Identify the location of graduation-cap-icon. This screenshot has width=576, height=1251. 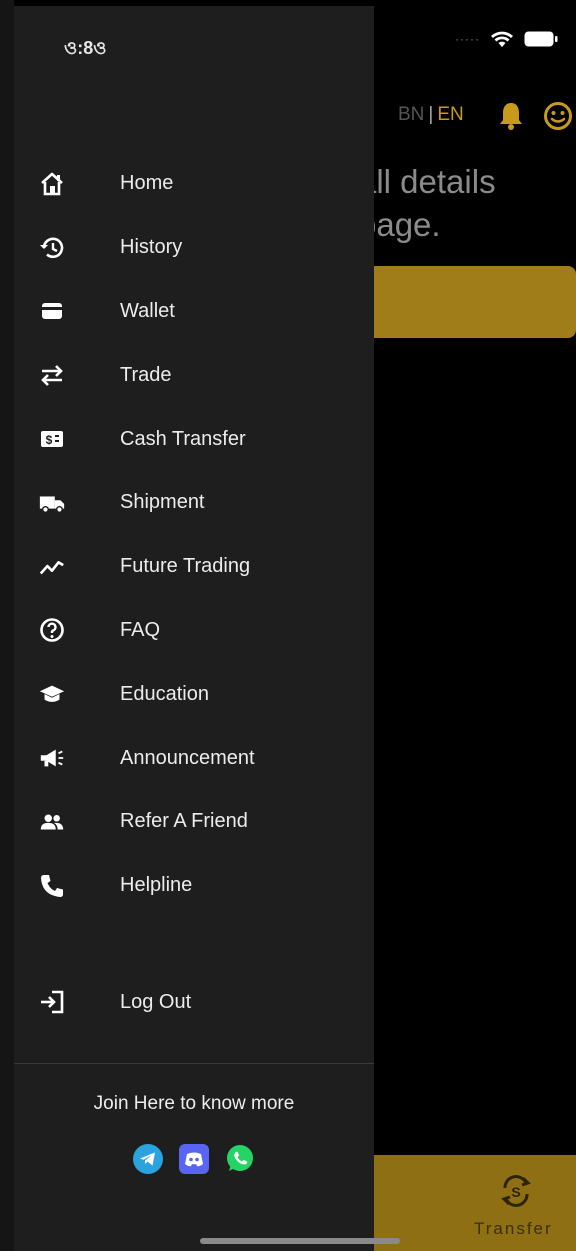
(52, 694).